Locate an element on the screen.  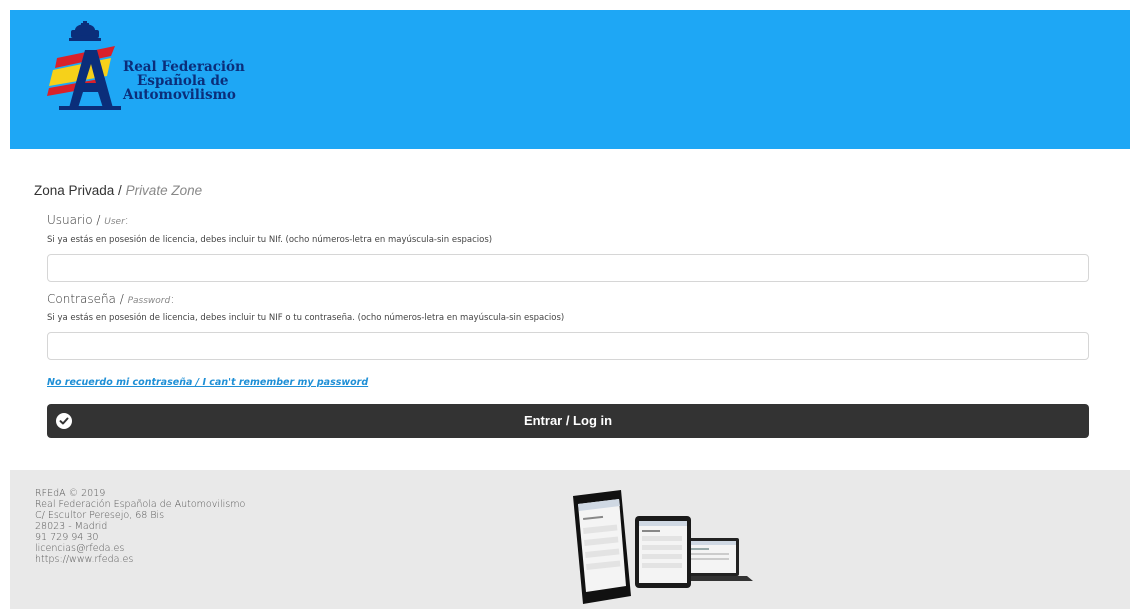
password-label: Contraseña / Password: is located at coordinates (110, 299).